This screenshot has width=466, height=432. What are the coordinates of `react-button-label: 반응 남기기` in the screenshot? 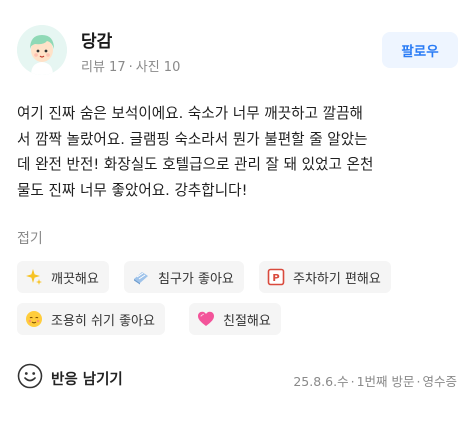 It's located at (87, 379).